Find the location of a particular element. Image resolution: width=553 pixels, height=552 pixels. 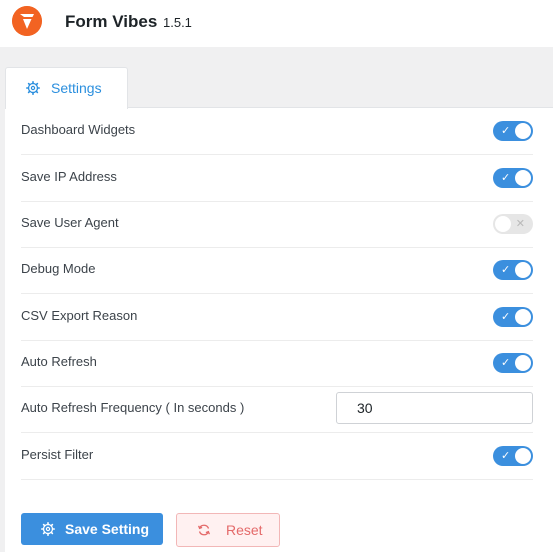

setting-label: Auto Refresh Frequency ( In seconds ) is located at coordinates (133, 407).